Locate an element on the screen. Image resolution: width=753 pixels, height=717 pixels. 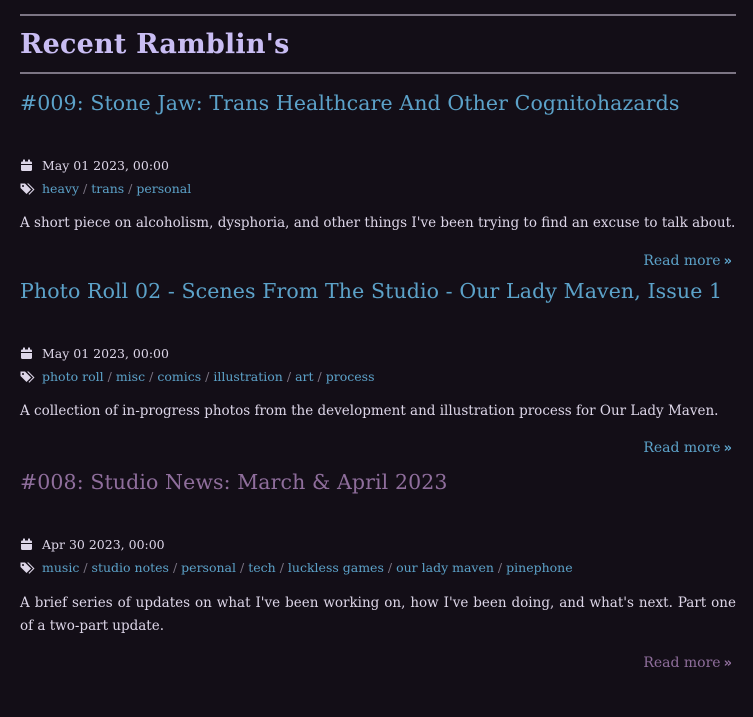
tag-link: luckless games is located at coordinates (336, 567).